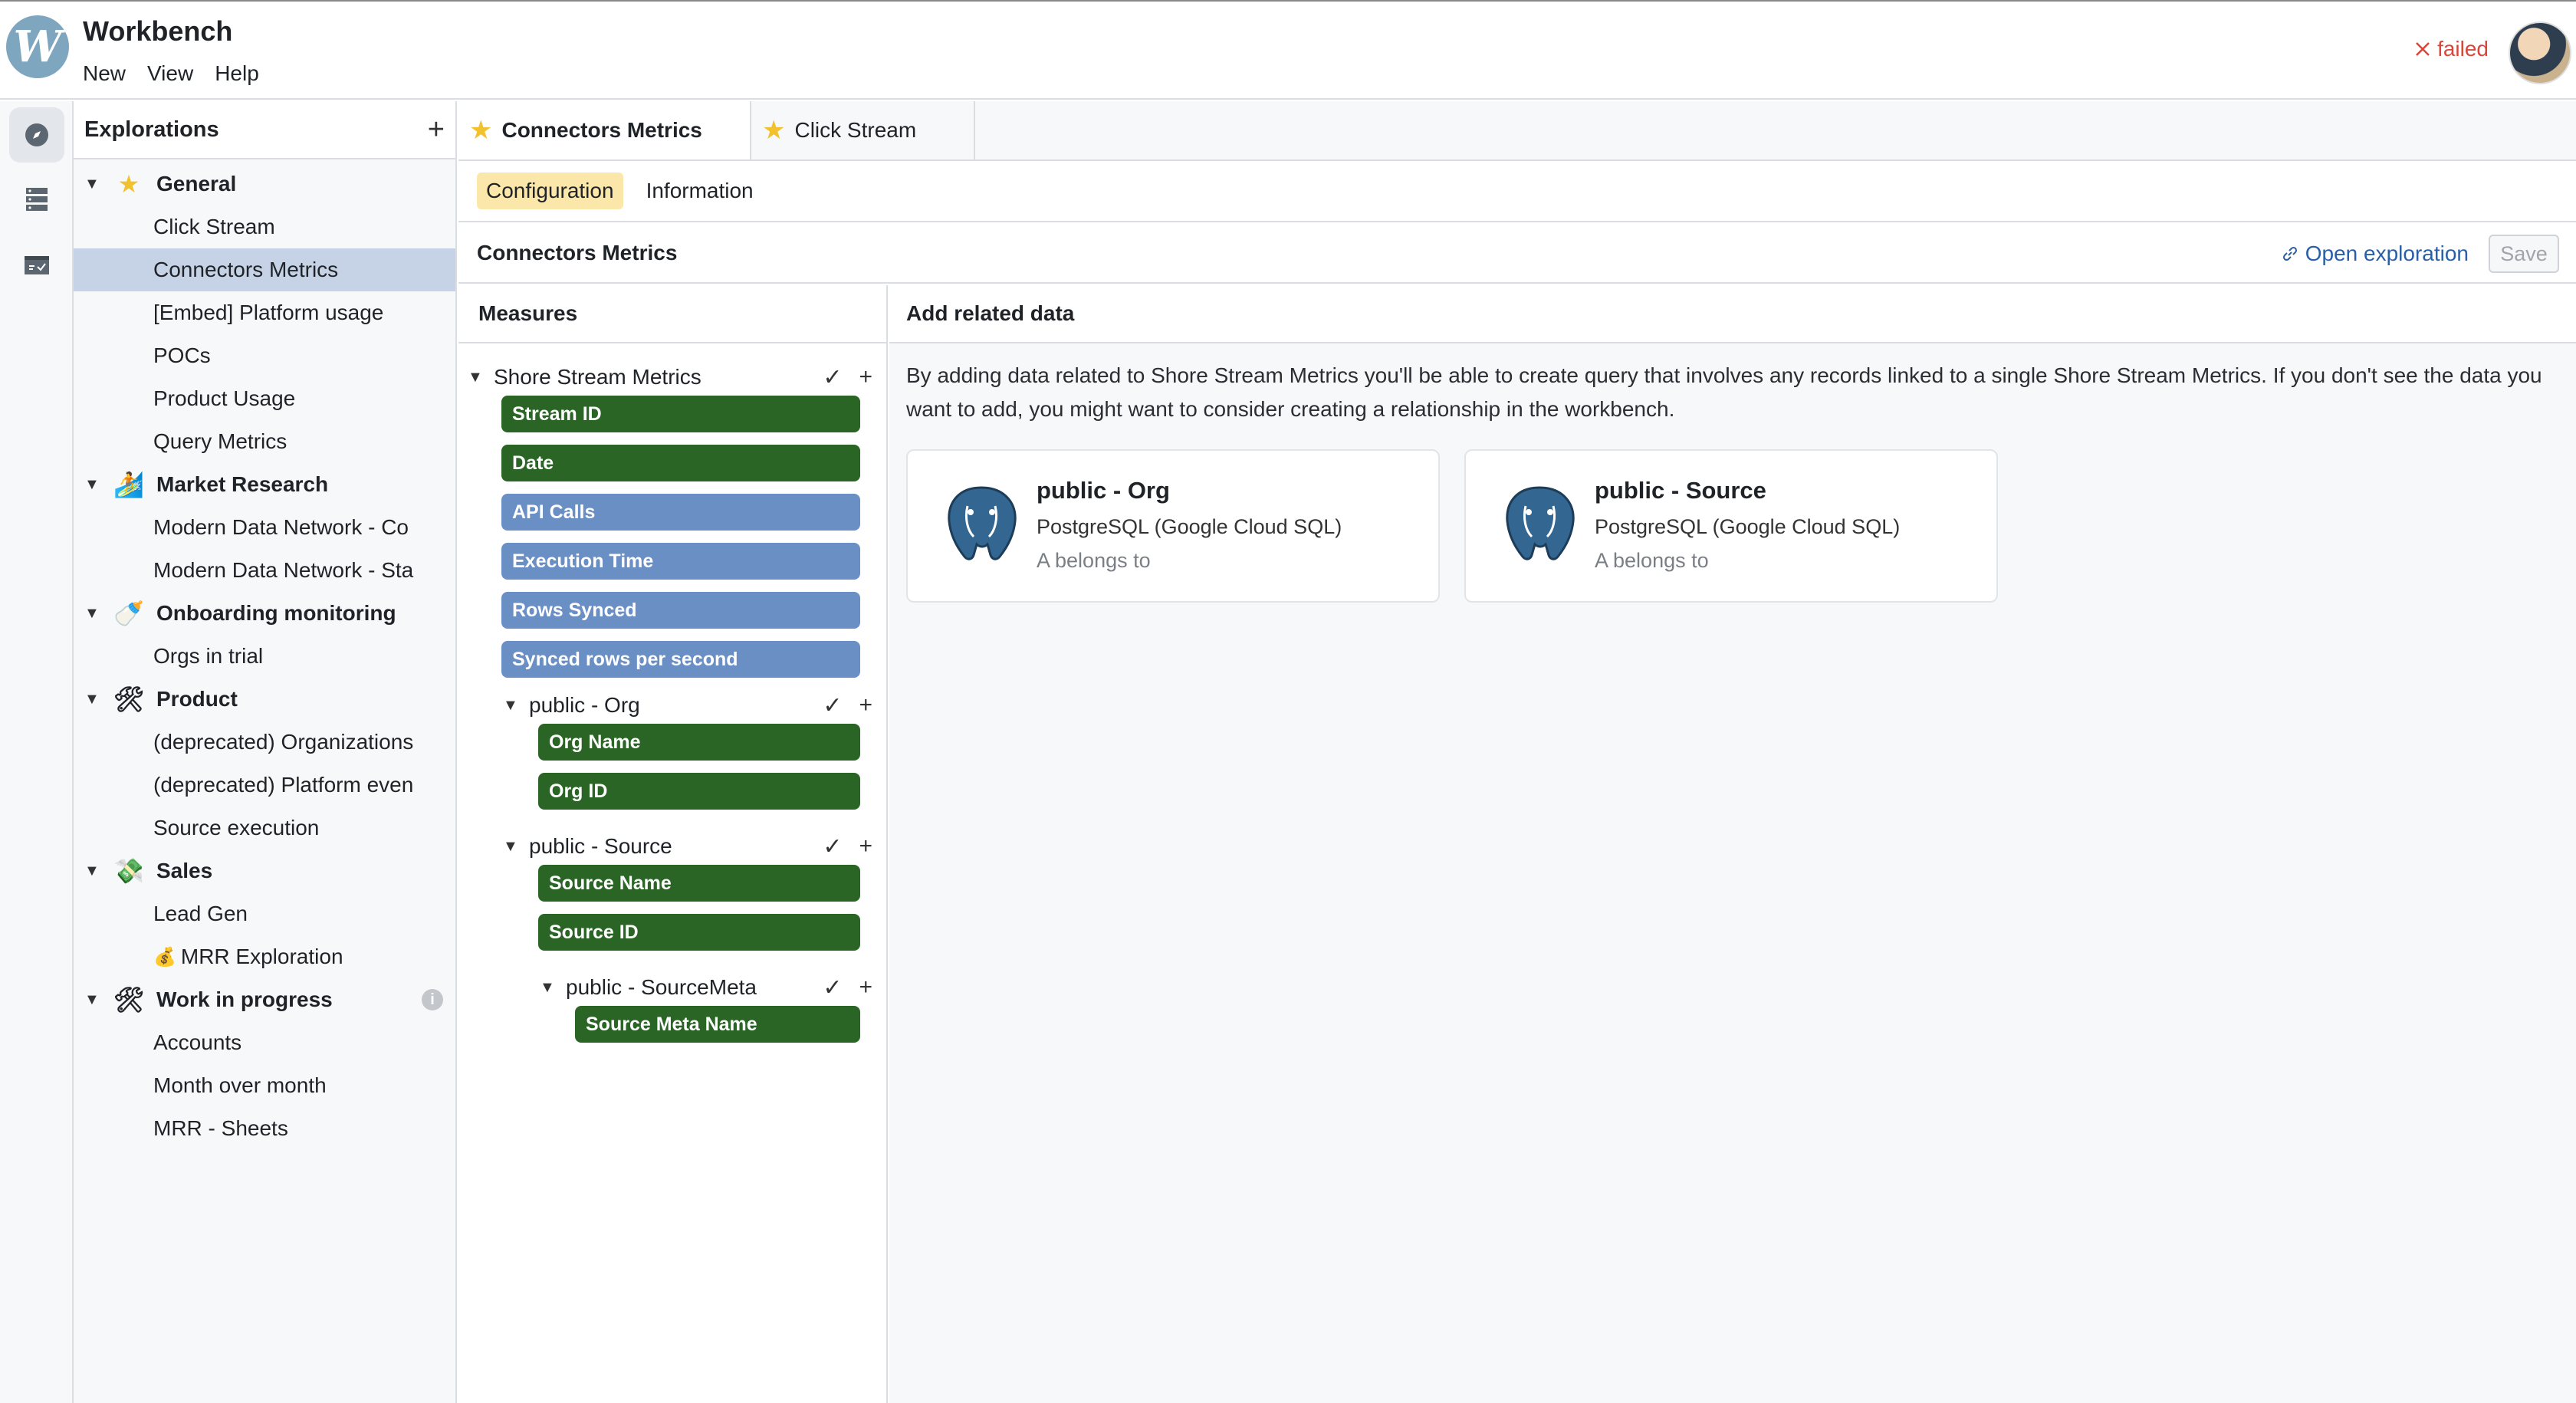  Describe the element at coordinates (264, 871) in the screenshot. I see `group-sales: ▼ 💸 Sales` at that location.